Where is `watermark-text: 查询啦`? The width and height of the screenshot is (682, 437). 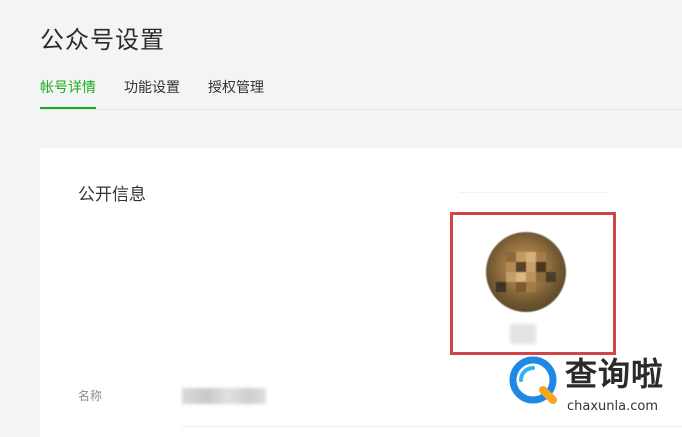 watermark-text: 查询啦 is located at coordinates (615, 374).